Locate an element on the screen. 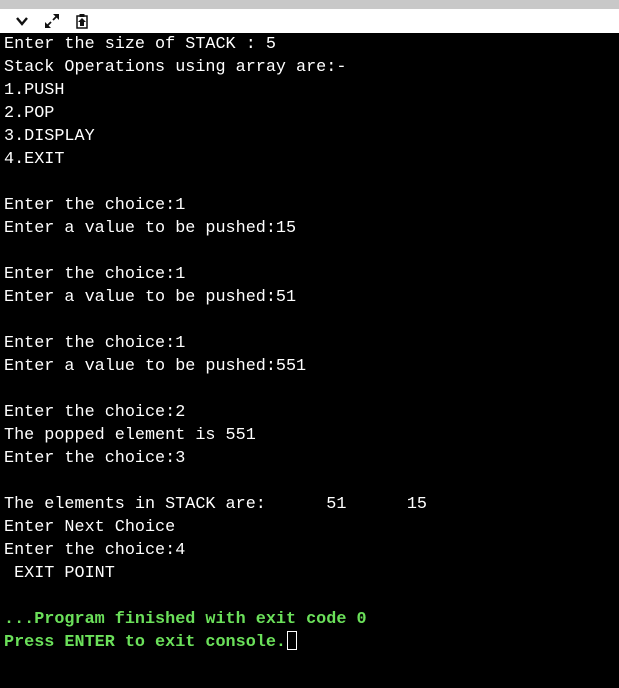 The height and width of the screenshot is (688, 619). expand-icon is located at coordinates (52, 21).